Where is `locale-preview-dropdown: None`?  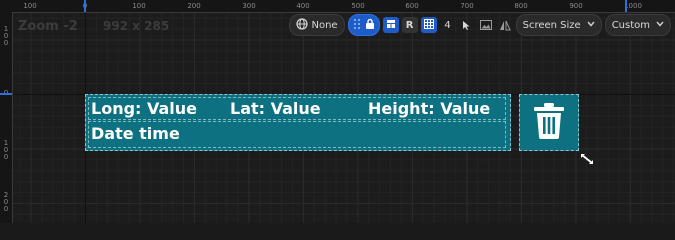
locale-preview-dropdown: None is located at coordinates (316, 25).